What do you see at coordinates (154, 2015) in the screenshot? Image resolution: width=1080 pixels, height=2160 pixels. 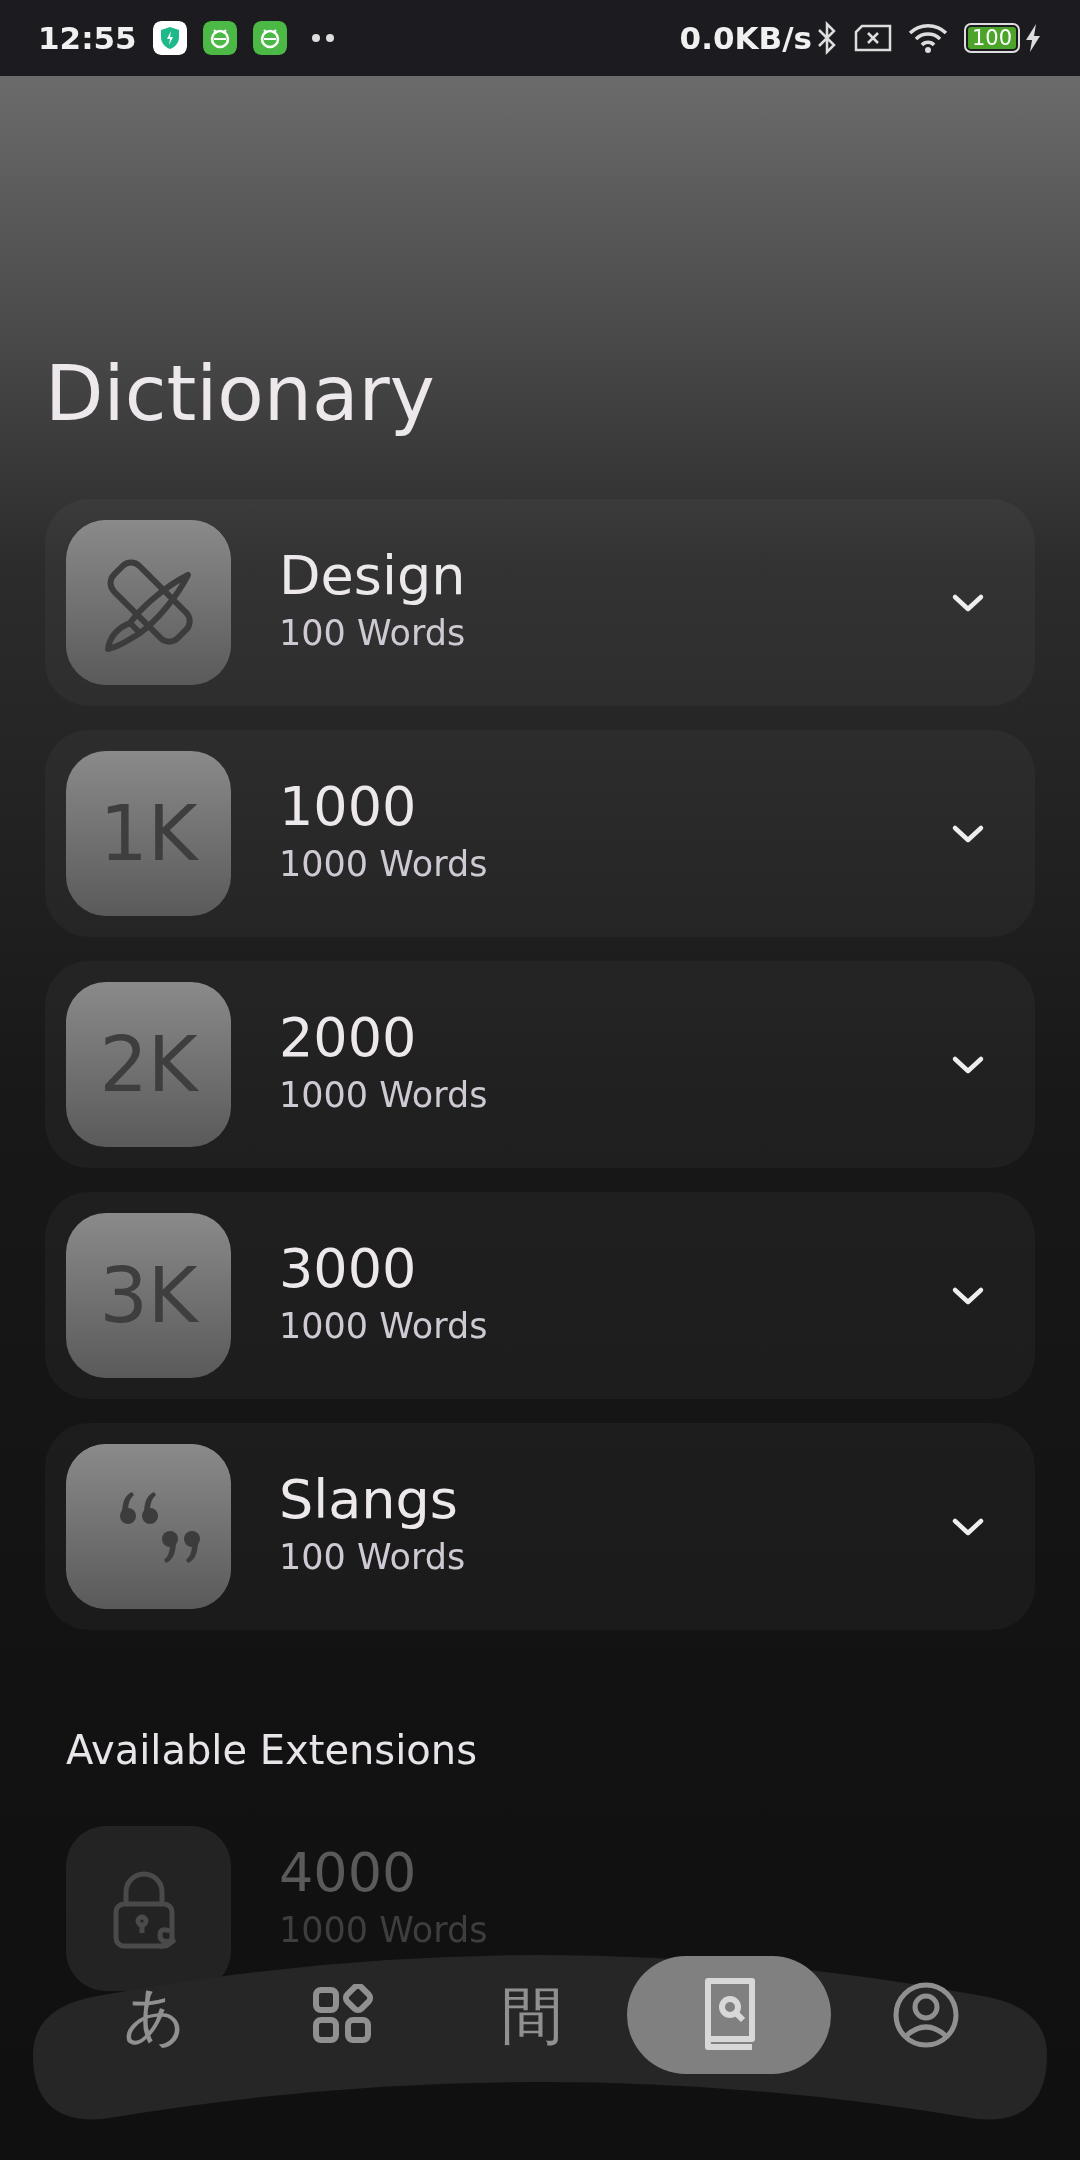 I see `nav-tab: あ` at bounding box center [154, 2015].